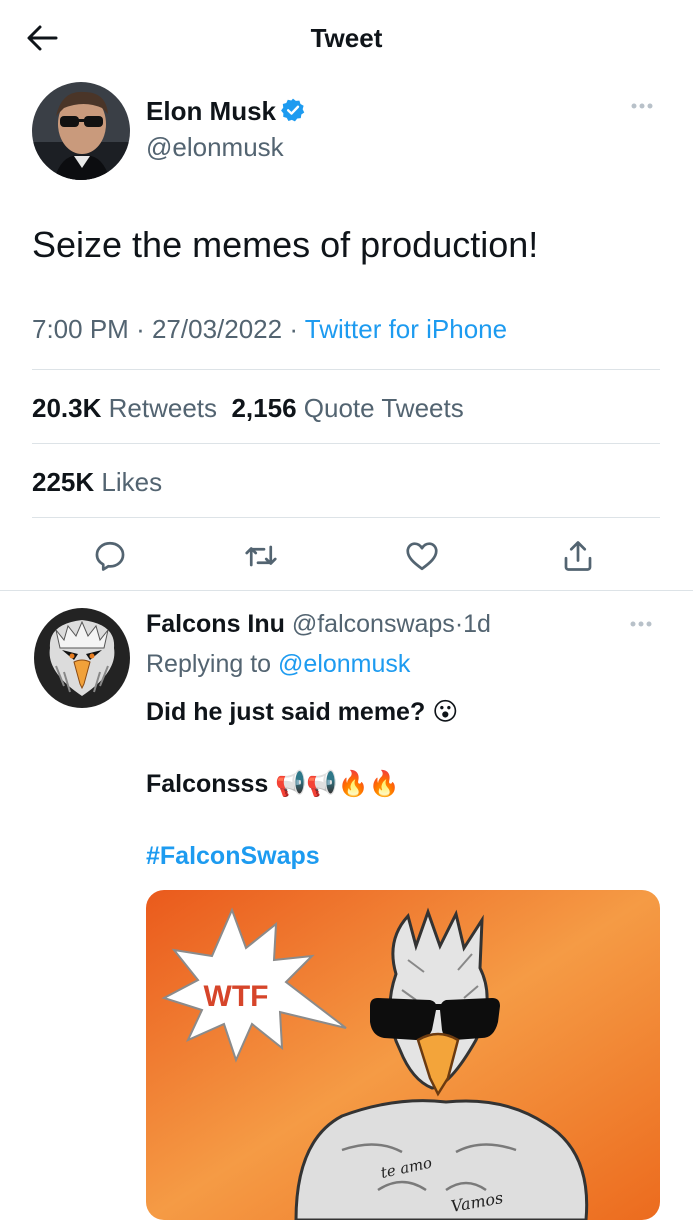  What do you see at coordinates (285, 244) in the screenshot?
I see `tweet-text: Seize the memes of production!` at bounding box center [285, 244].